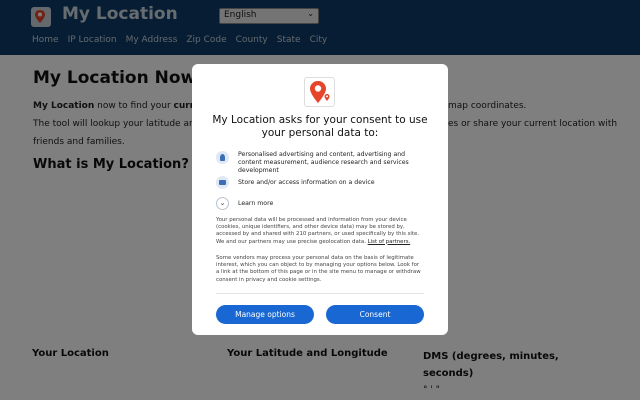 The image size is (640, 400). I want to click on divider, so click(320, 293).